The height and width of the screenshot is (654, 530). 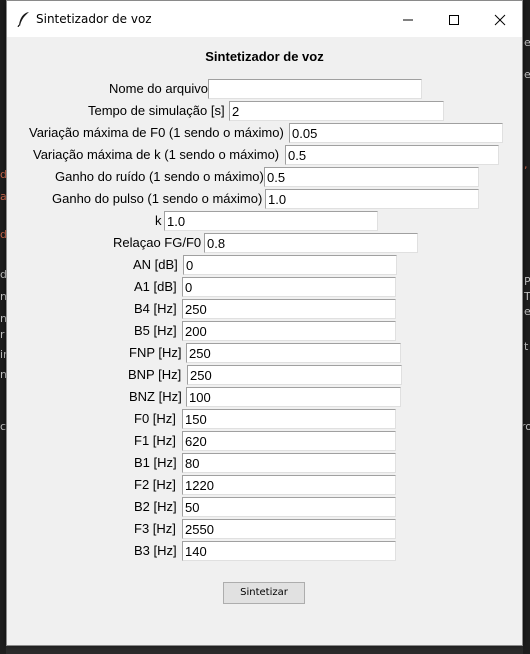 What do you see at coordinates (155, 506) in the screenshot?
I see `field-label-b2: B2 [Hz]` at bounding box center [155, 506].